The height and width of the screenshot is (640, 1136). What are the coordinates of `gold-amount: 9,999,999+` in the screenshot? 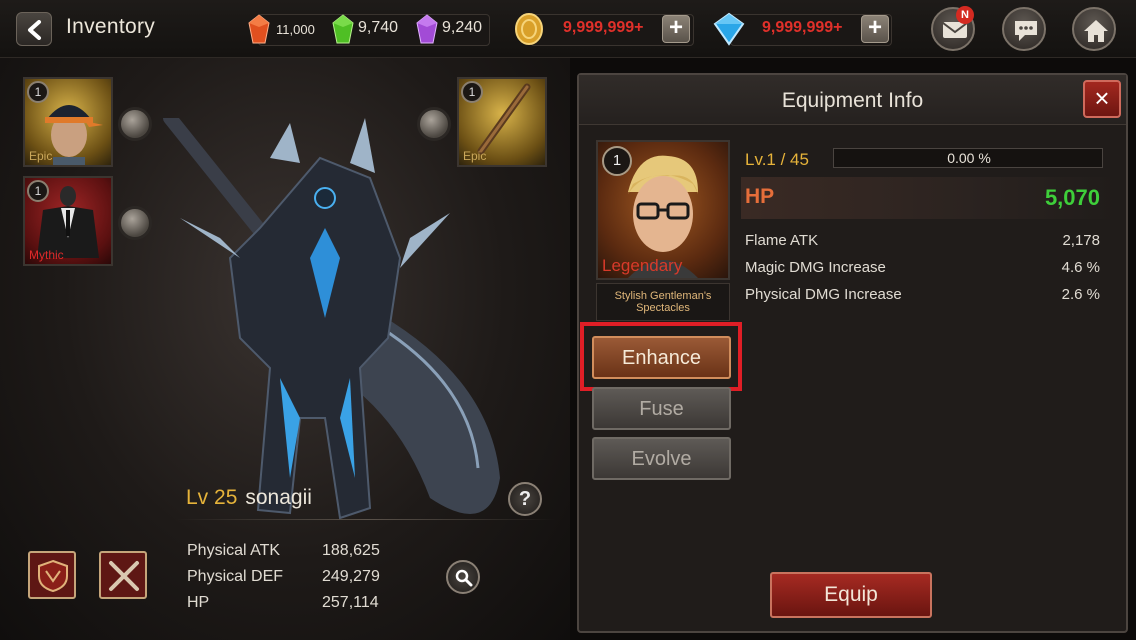 It's located at (603, 27).